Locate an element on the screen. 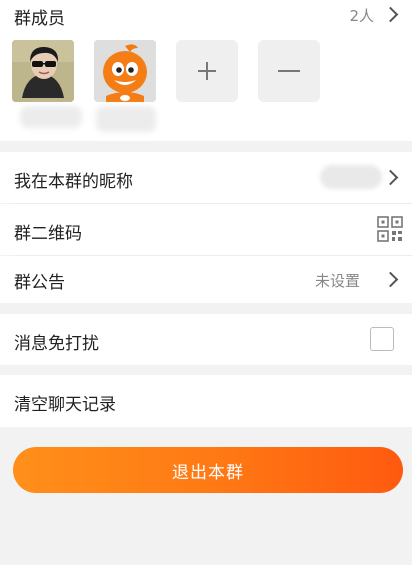 The width and height of the screenshot is (412, 565). do-not-disturb-row: 消息免打扰 is located at coordinates (206, 339).